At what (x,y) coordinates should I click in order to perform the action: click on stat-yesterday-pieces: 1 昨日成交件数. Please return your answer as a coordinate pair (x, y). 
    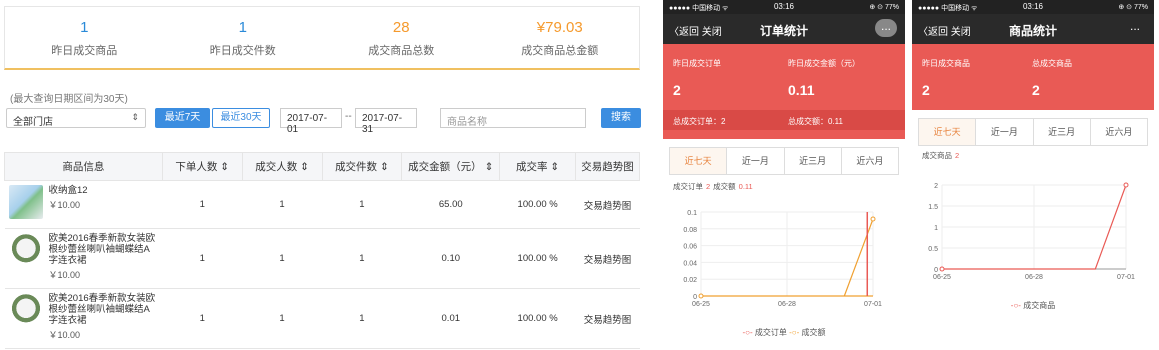
    Looking at the image, I should click on (243, 37).